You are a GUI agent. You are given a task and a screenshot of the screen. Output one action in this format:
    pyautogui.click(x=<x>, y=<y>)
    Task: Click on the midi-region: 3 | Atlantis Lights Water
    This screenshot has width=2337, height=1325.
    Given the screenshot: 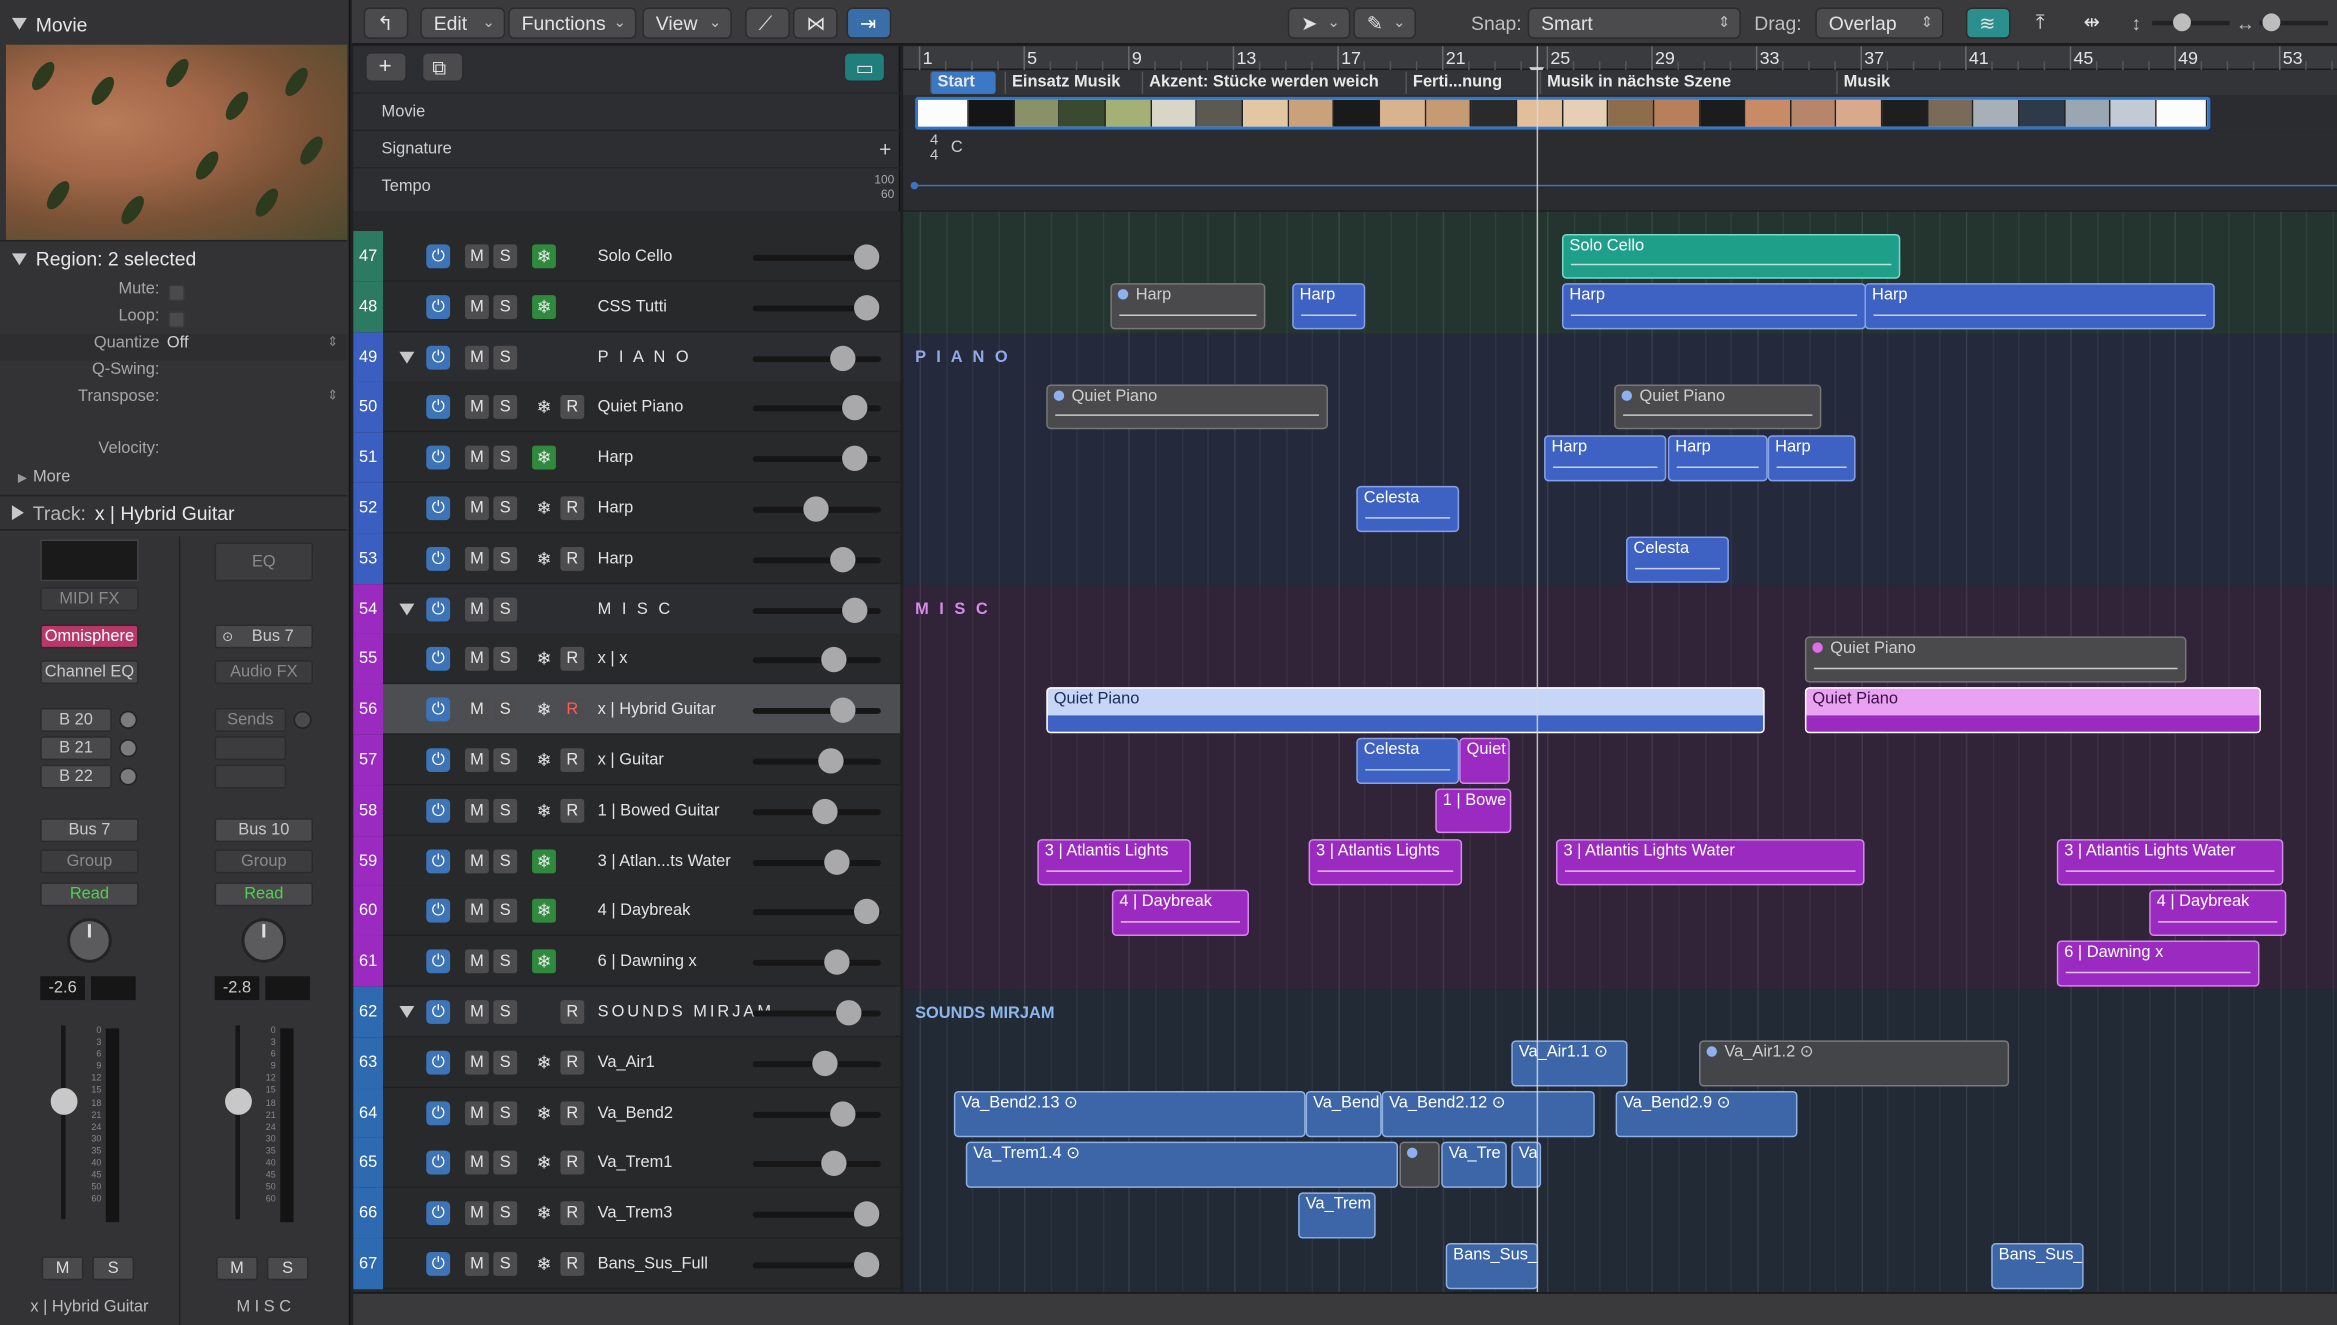 What is the action you would take?
    pyautogui.click(x=2170, y=862)
    